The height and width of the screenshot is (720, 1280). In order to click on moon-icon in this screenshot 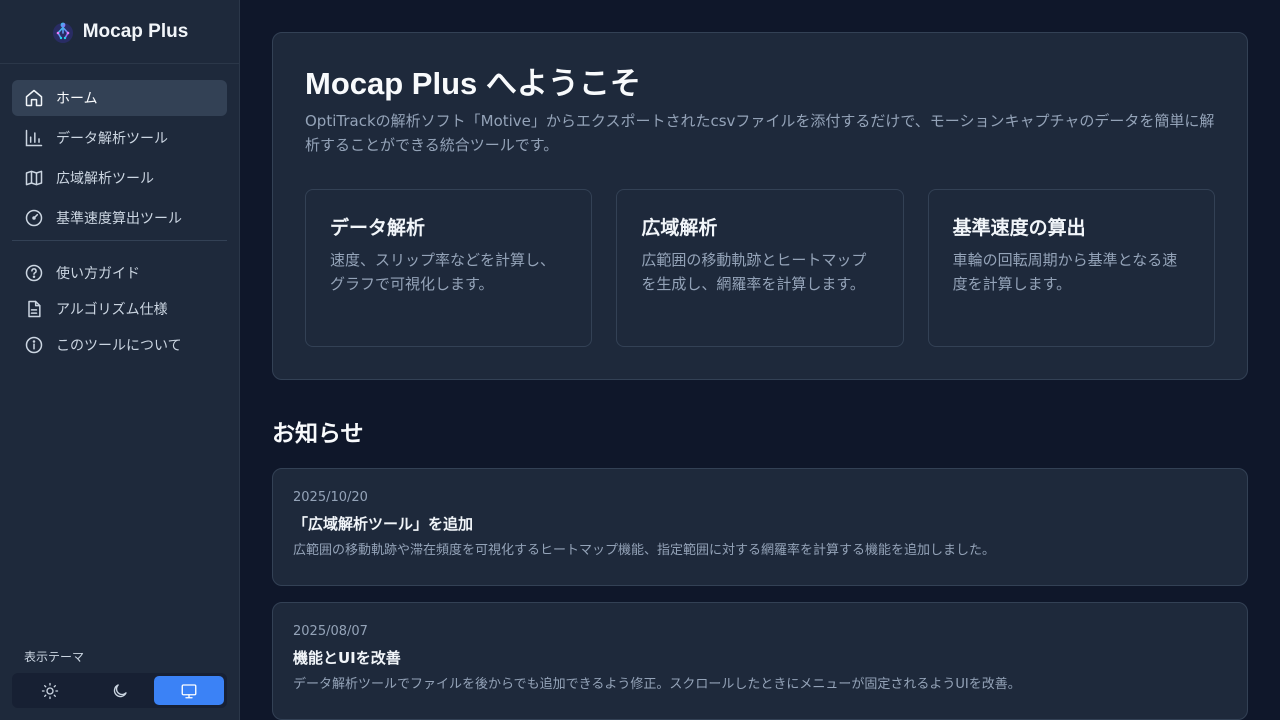, I will do `click(120, 690)`.